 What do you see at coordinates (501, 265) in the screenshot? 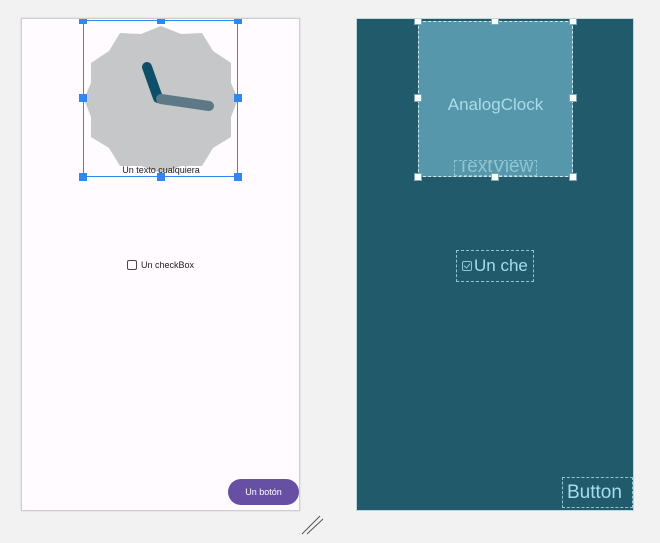
I see `blueprint-checkbox-label: Un che` at bounding box center [501, 265].